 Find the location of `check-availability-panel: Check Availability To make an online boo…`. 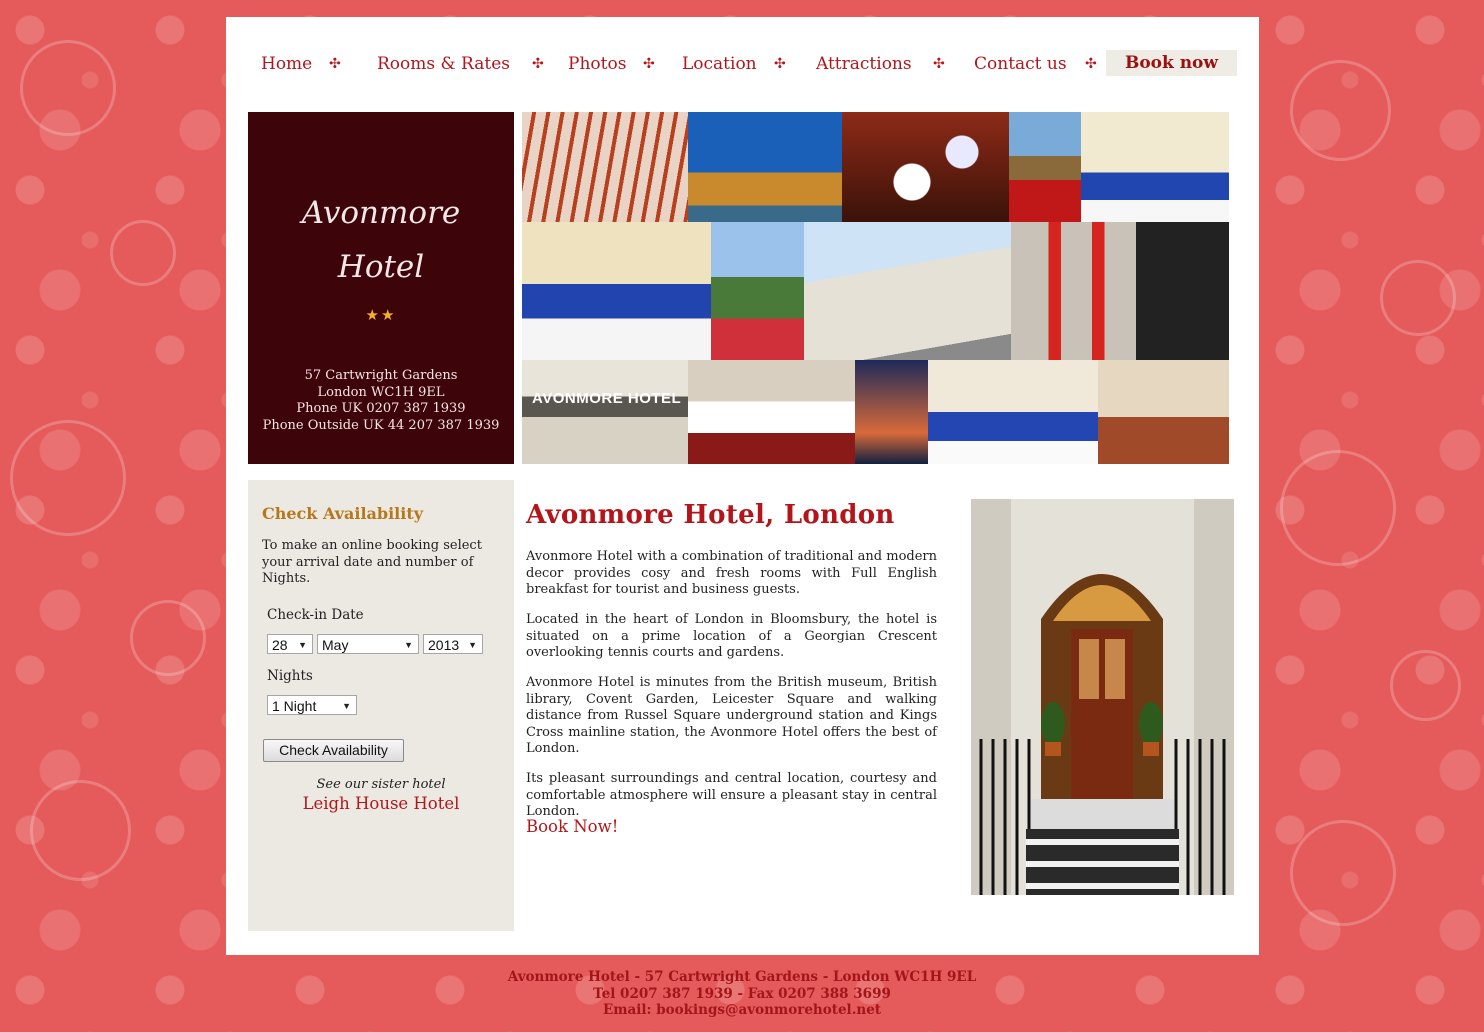

check-availability-panel: Check Availability To make an online boo… is located at coordinates (381, 705).